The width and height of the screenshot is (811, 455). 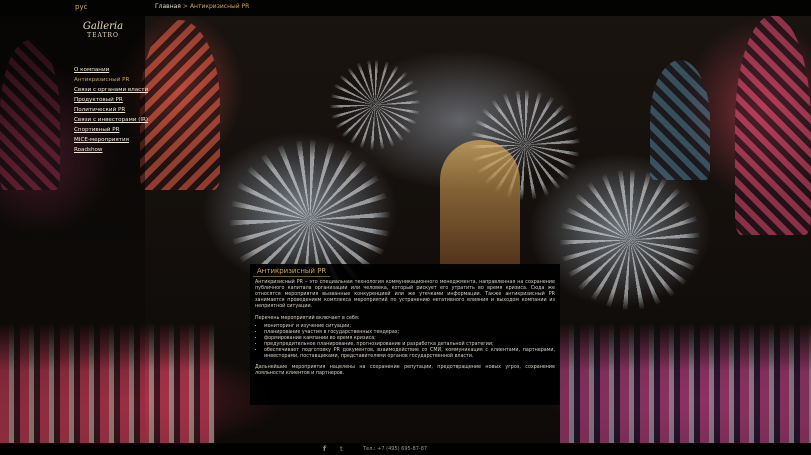 I want to click on breadcrumb-home-link: Главная, so click(x=168, y=6).